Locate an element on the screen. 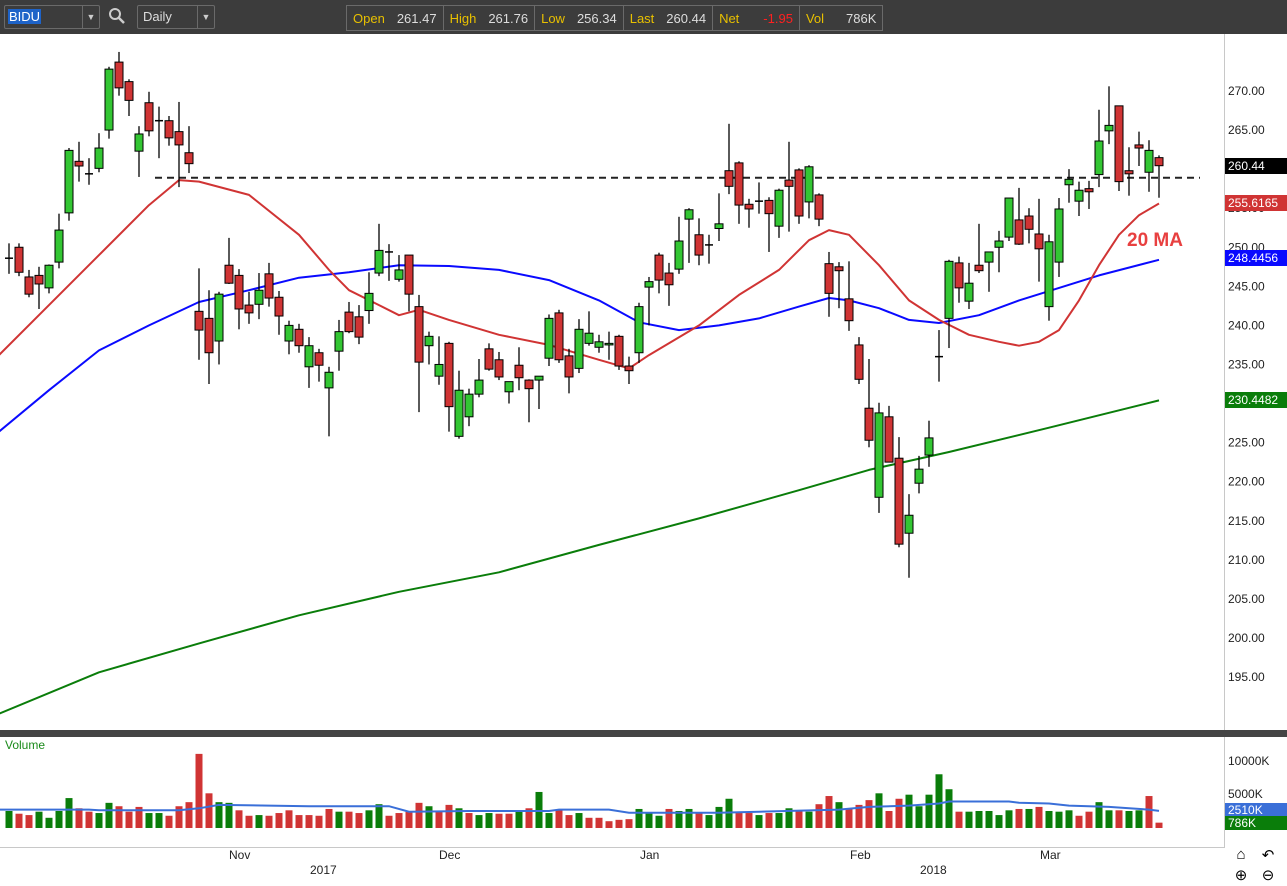 The height and width of the screenshot is (886, 1287). volume-ma-line is located at coordinates (580, 807).